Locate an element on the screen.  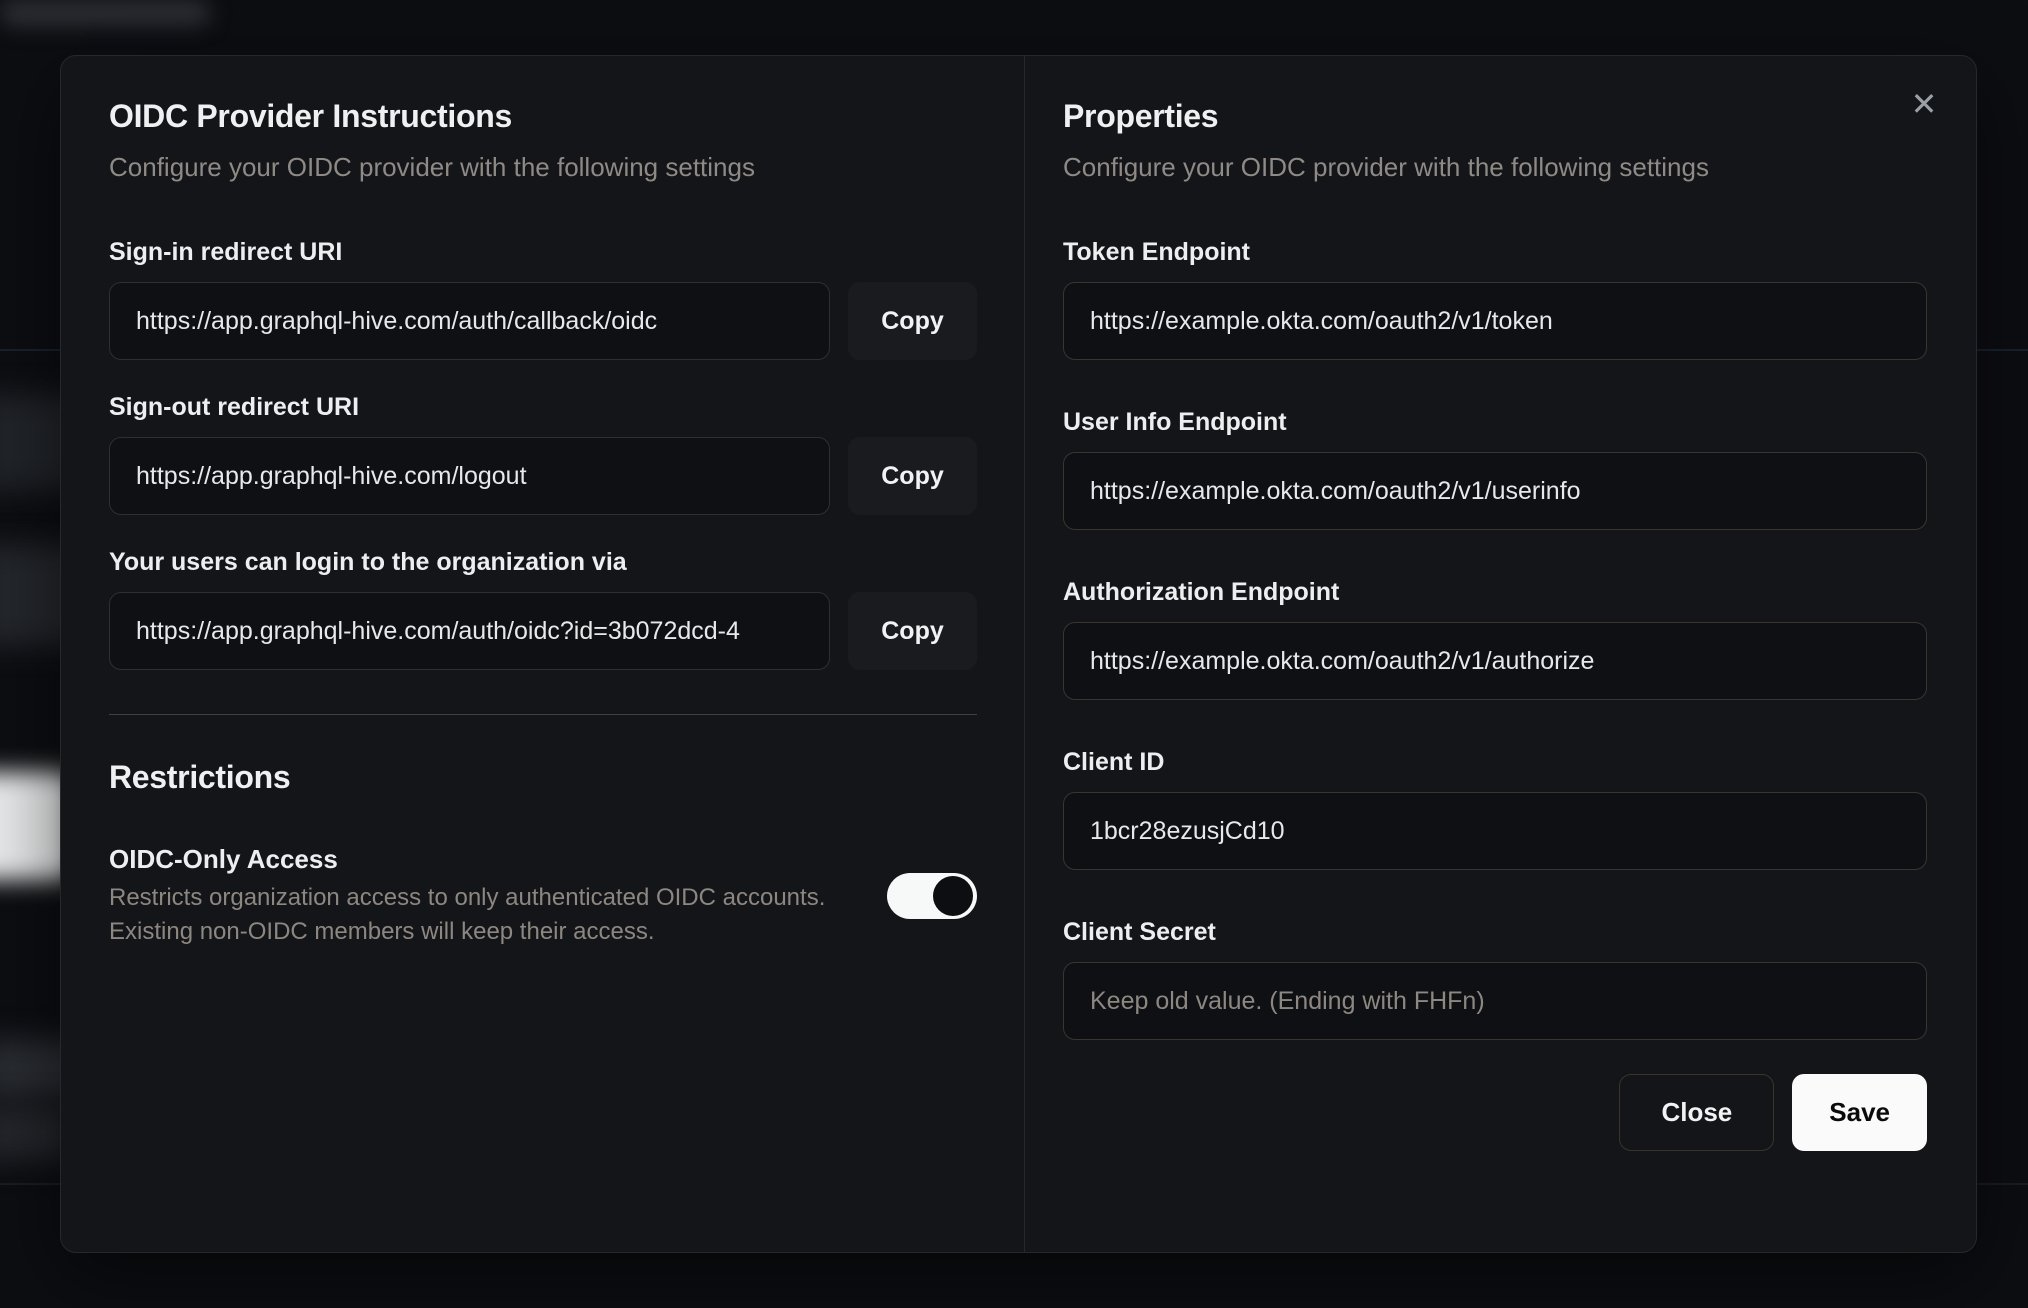
token-endpoint-input is located at coordinates (1495, 321).